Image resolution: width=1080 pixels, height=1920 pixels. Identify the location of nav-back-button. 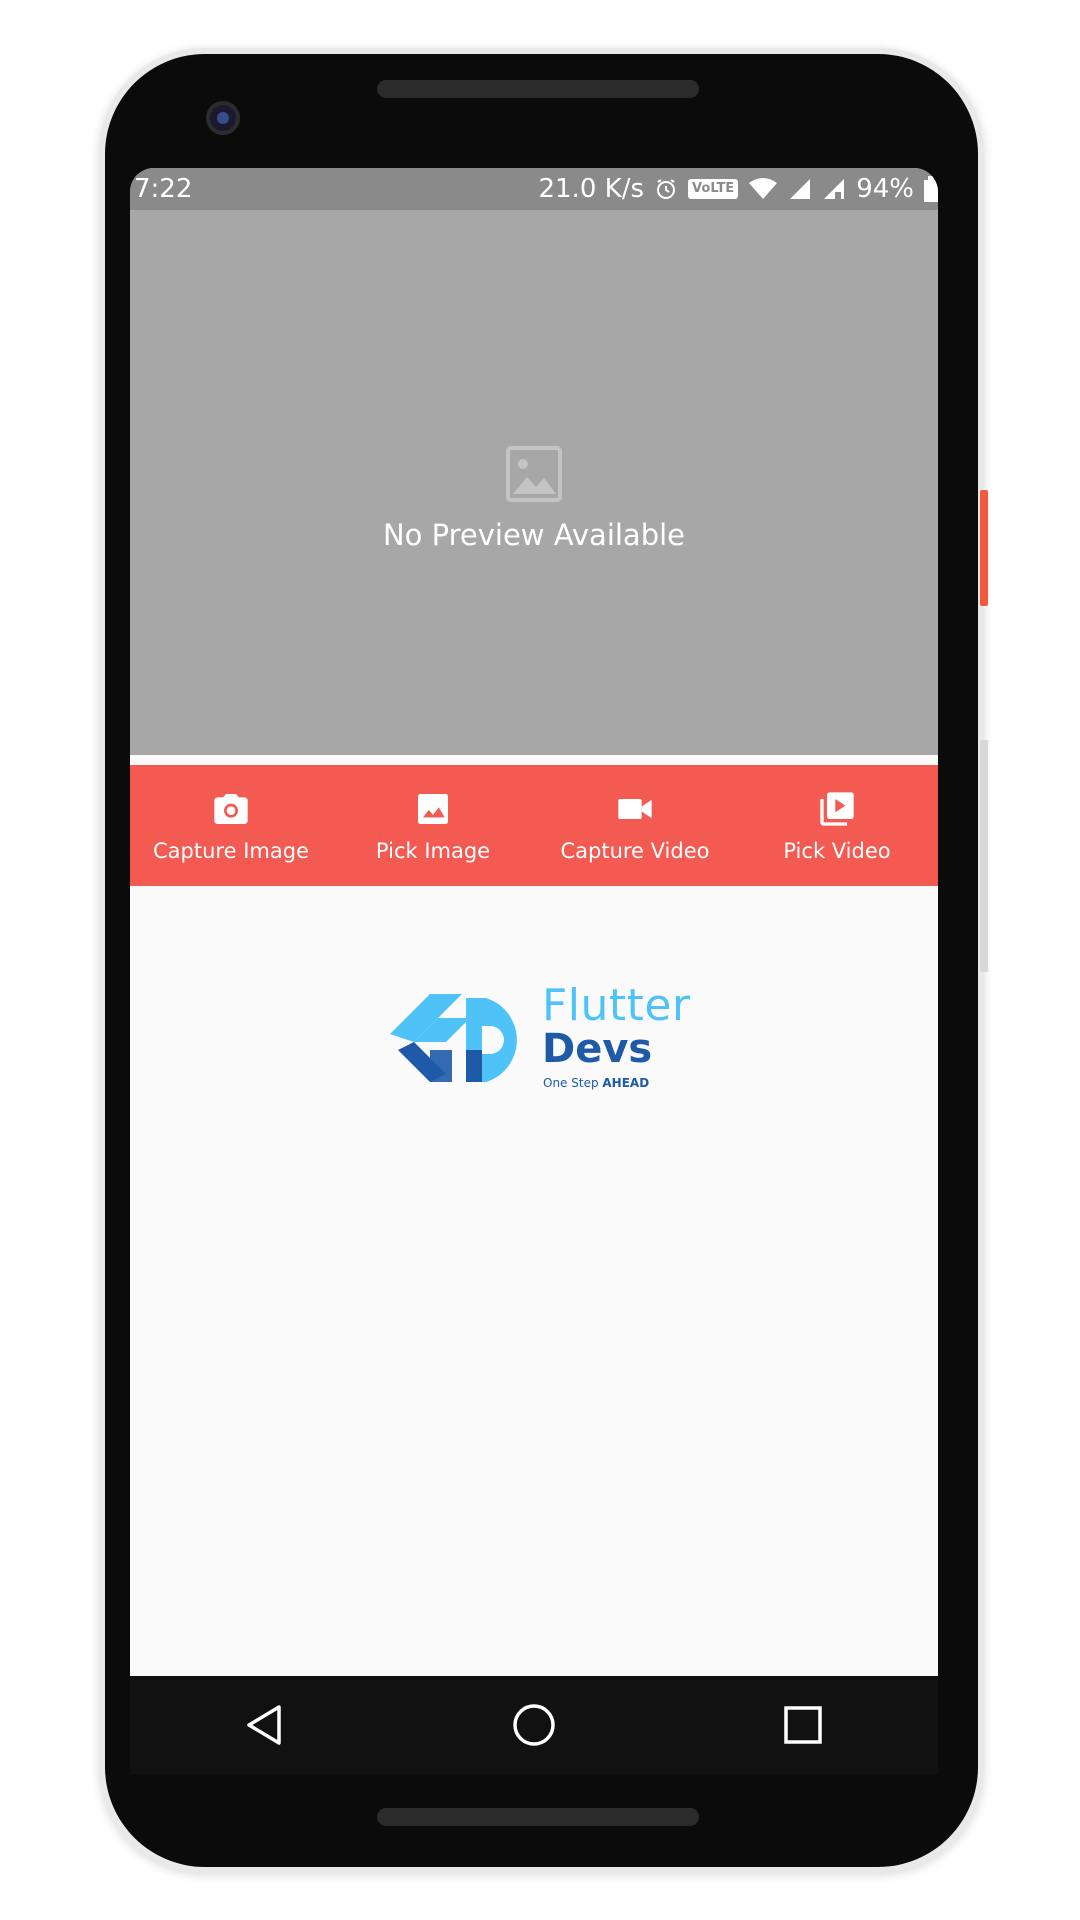
(265, 1725).